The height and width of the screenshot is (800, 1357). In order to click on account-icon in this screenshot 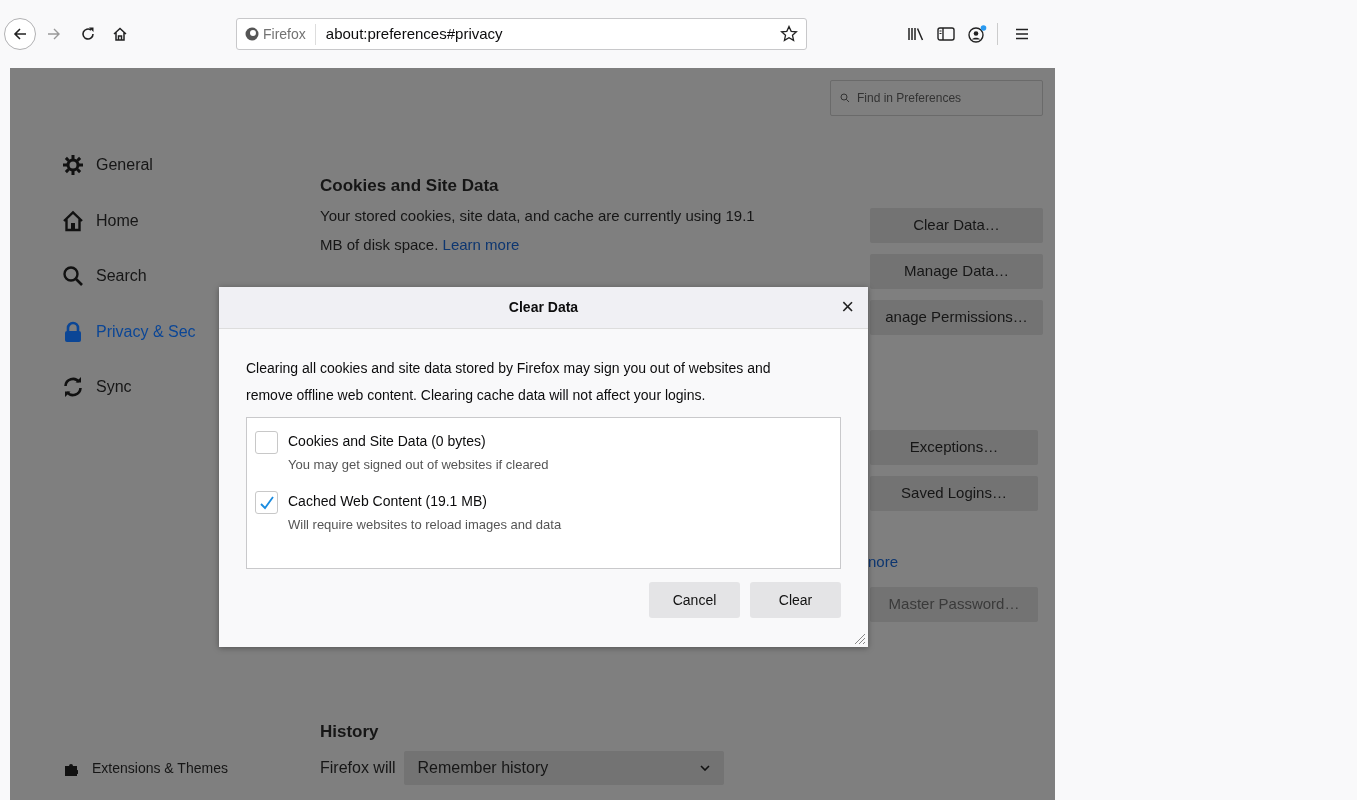, I will do `click(977, 34)`.